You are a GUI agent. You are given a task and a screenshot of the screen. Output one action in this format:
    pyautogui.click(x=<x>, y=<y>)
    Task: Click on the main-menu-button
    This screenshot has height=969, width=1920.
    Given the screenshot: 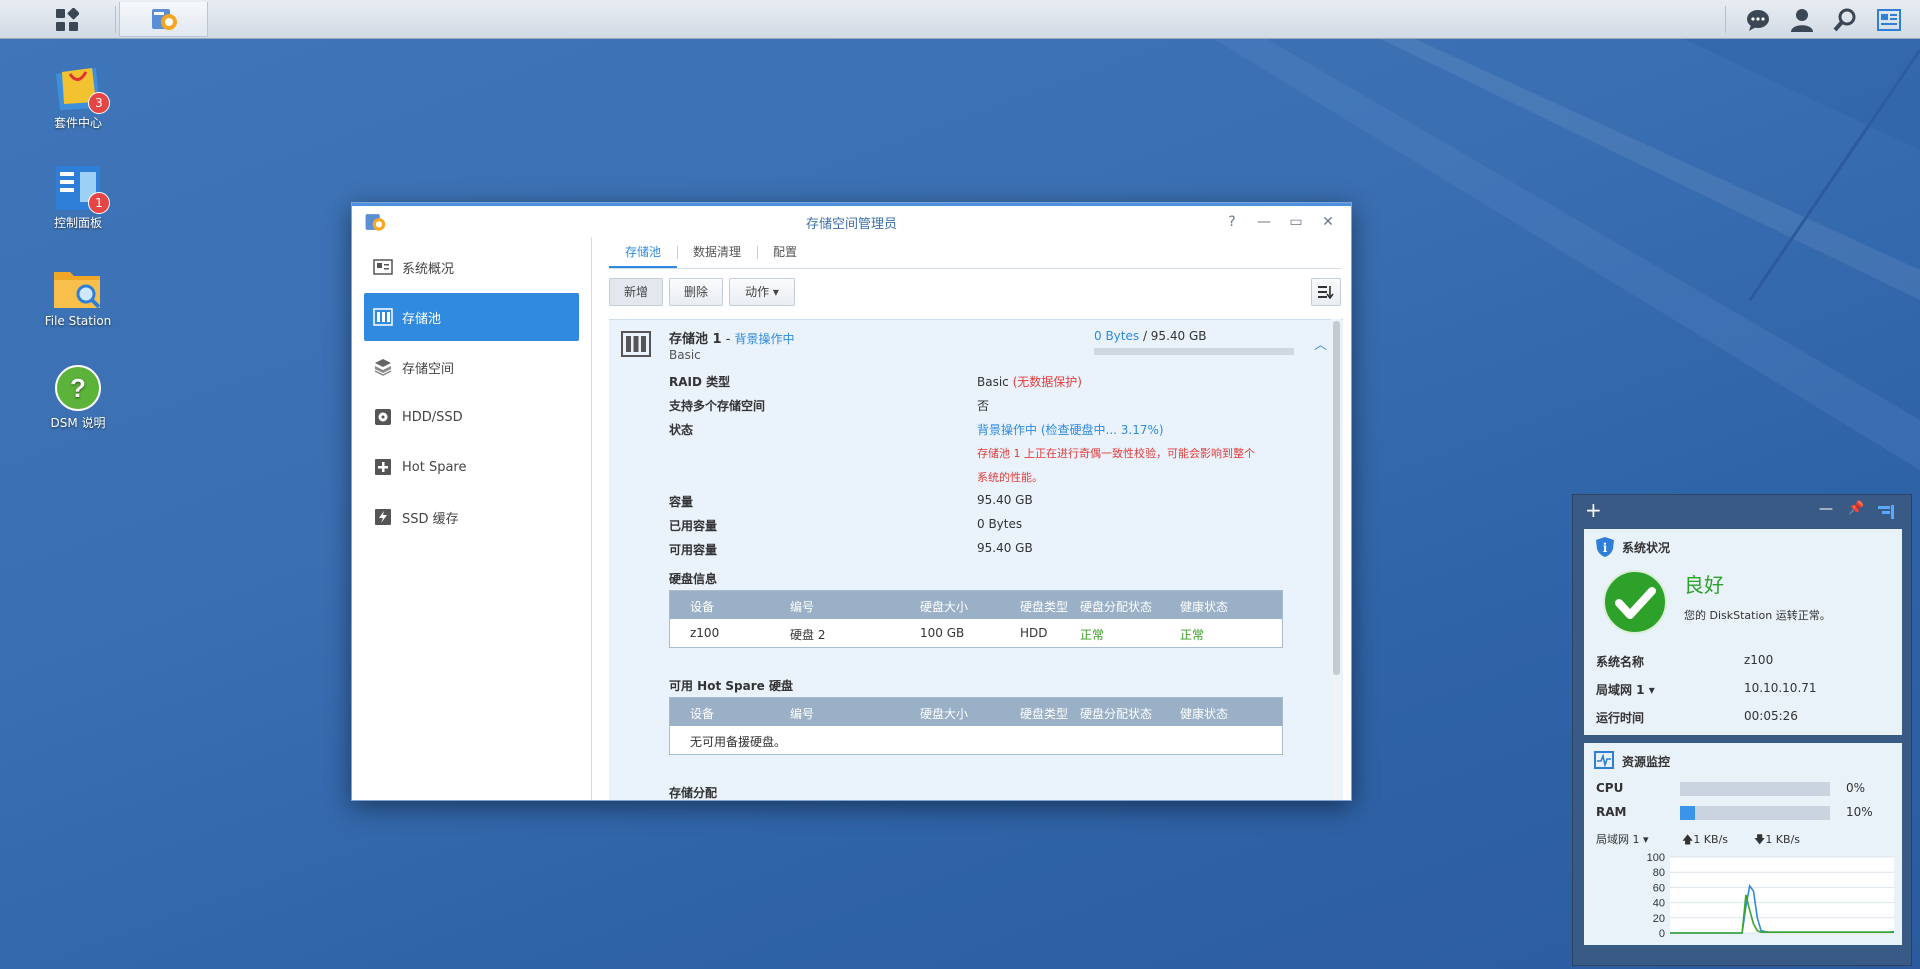 What is the action you would take?
    pyautogui.click(x=66, y=19)
    